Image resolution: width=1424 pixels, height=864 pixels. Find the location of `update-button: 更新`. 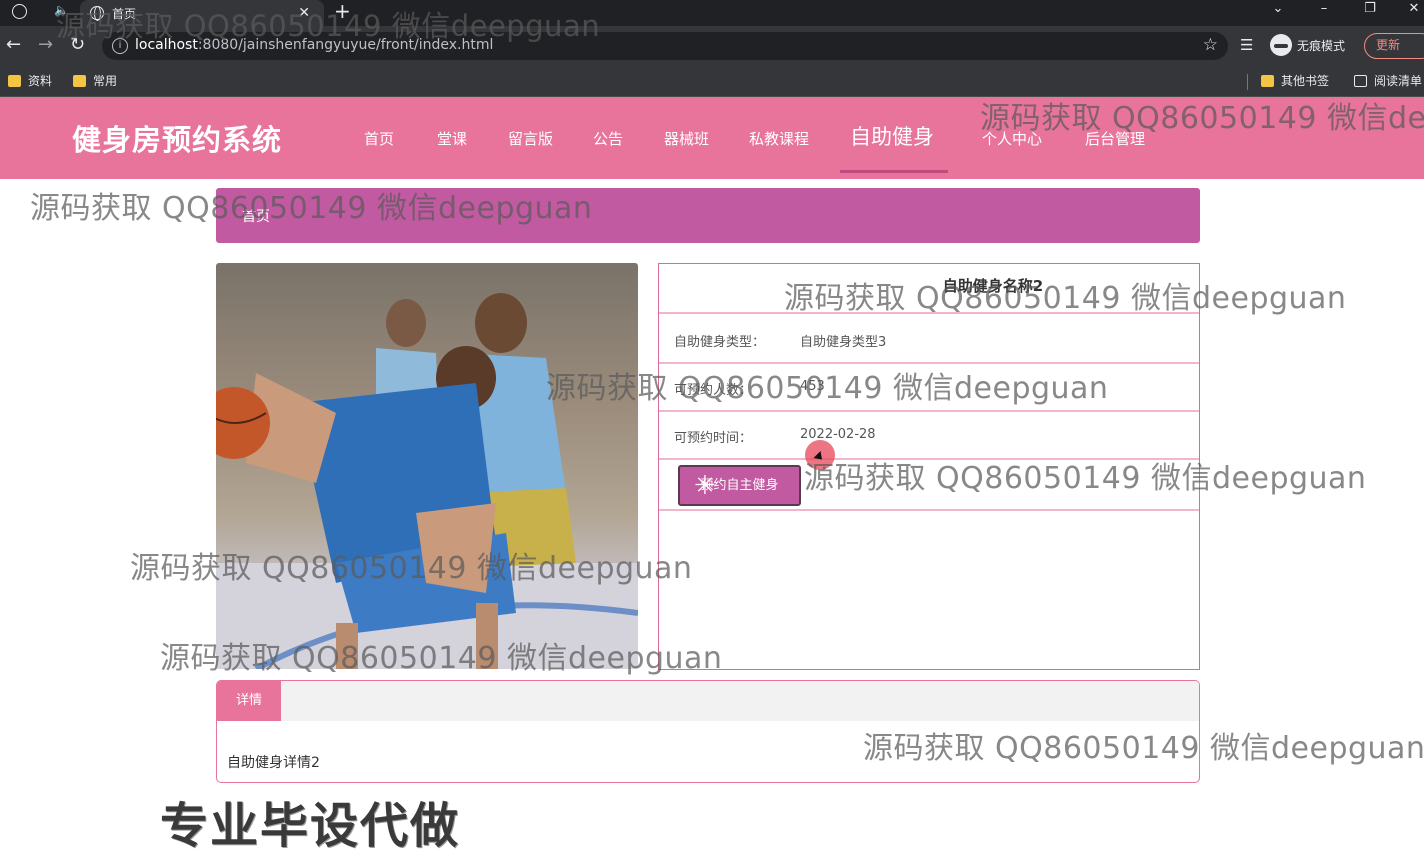

update-button: 更新 is located at coordinates (1394, 46).